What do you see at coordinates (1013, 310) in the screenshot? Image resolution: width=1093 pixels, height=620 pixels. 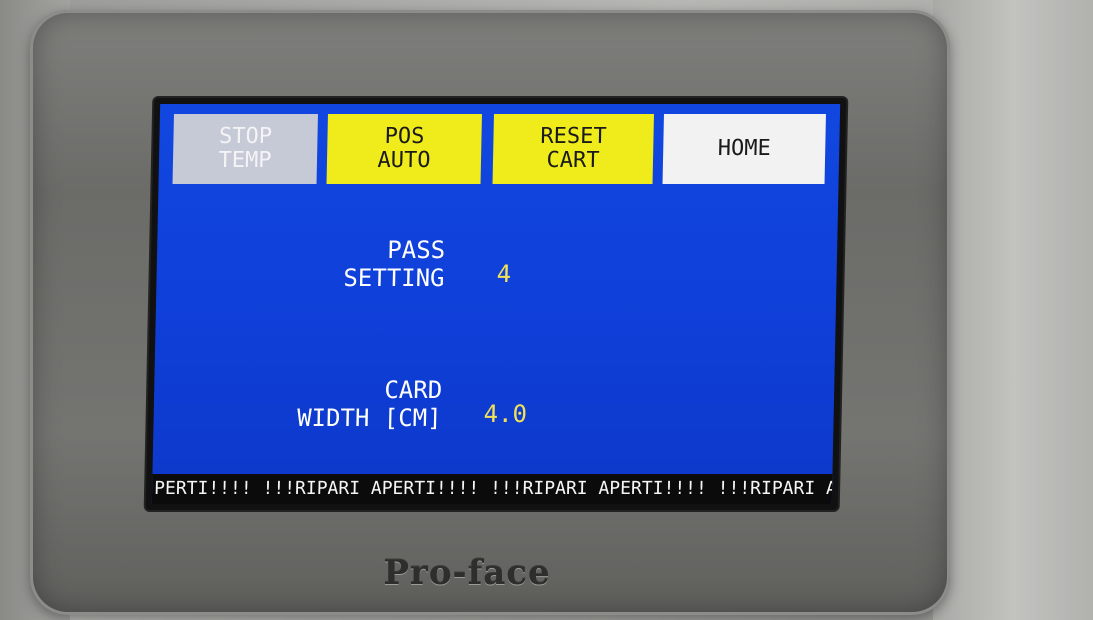 I see `wall-background-right` at bounding box center [1013, 310].